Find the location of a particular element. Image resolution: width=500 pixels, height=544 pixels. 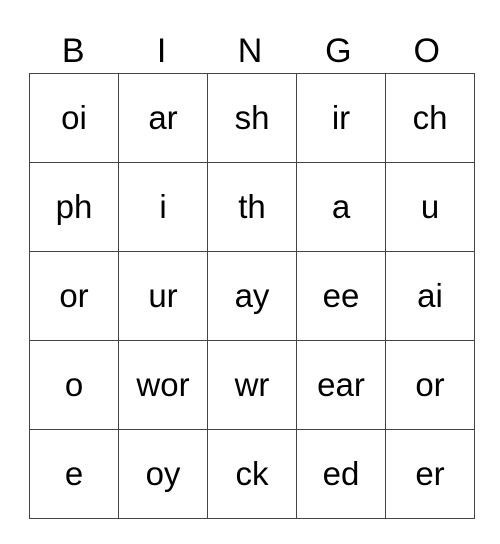

board-cell: ear is located at coordinates (341, 385).